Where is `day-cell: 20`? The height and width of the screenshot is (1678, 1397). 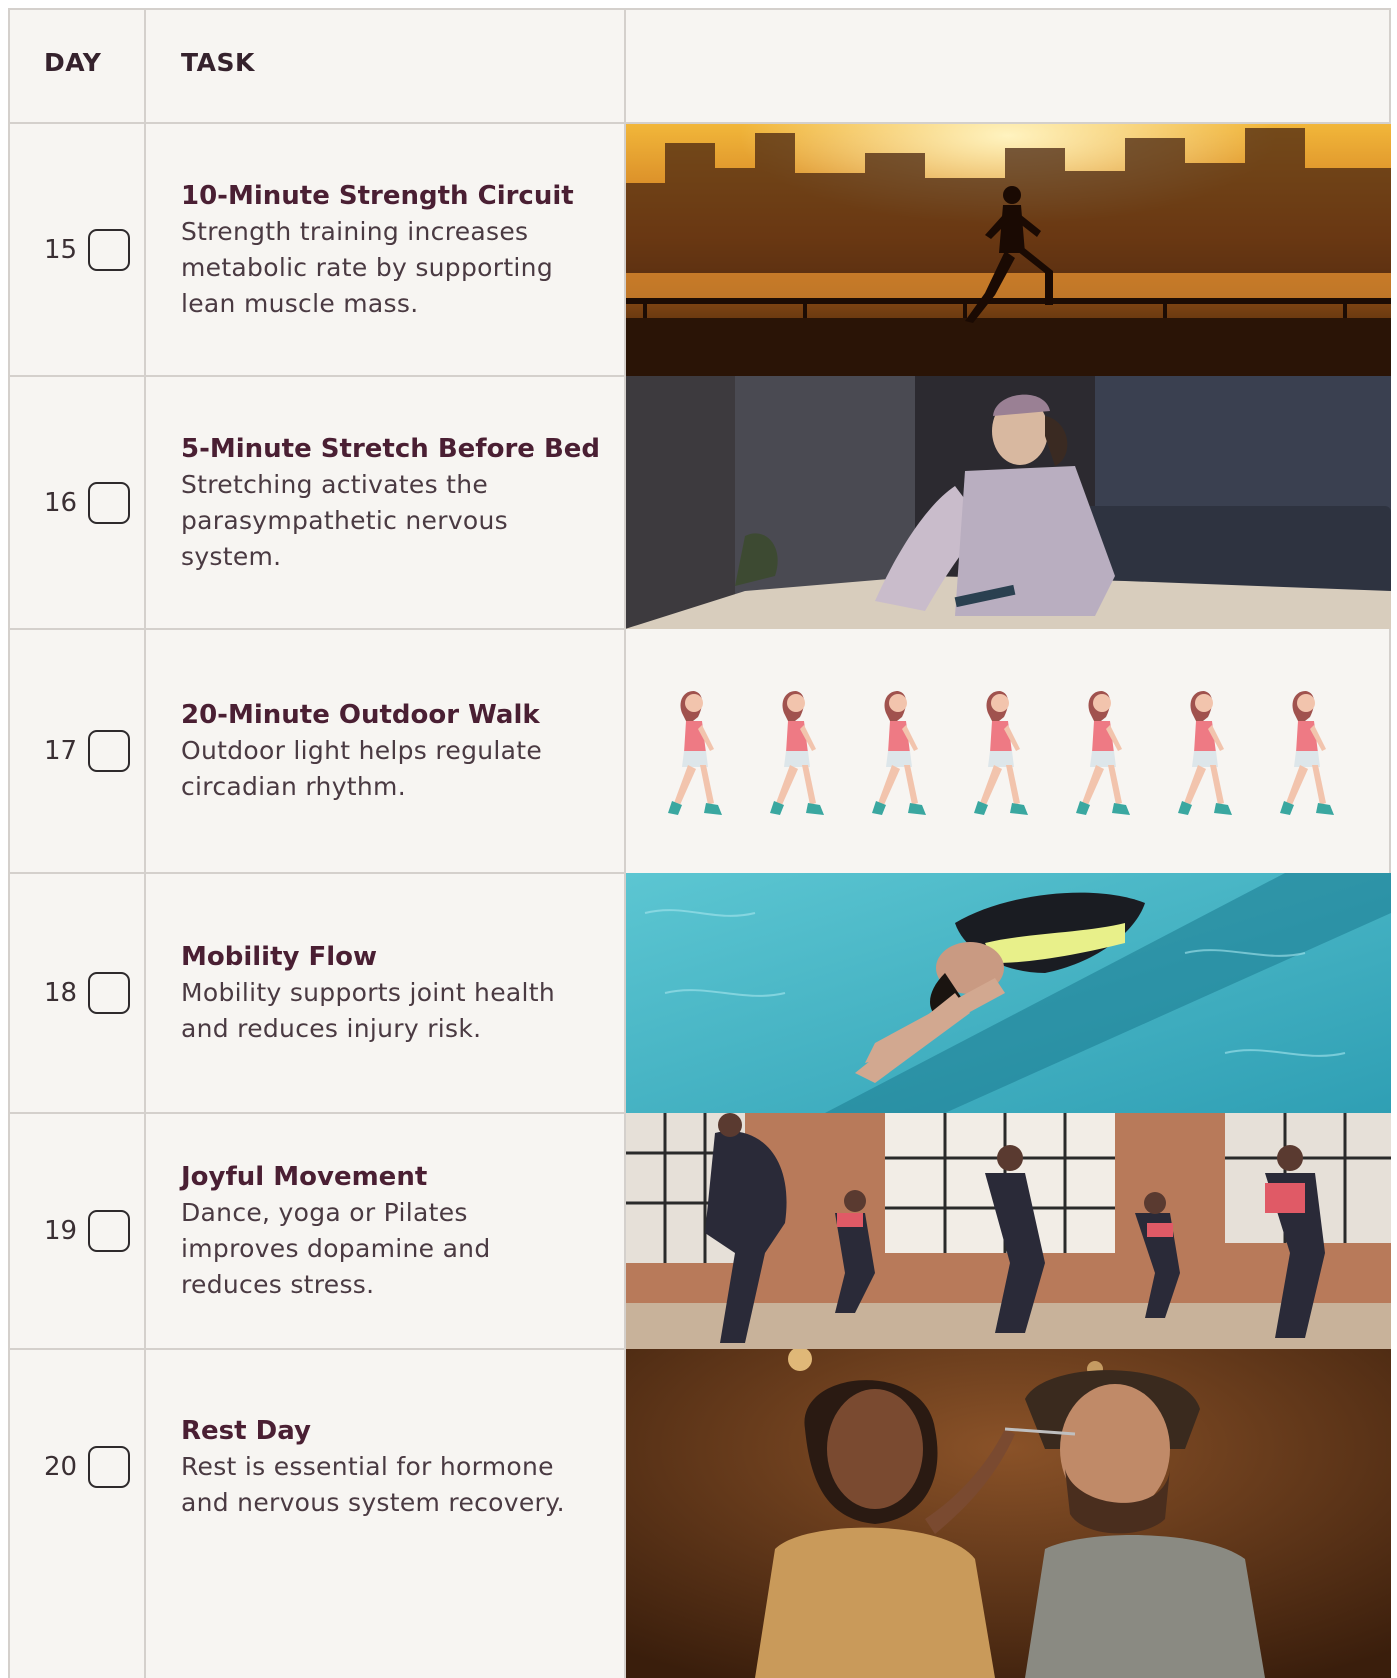 day-cell: 20 is located at coordinates (76, 1513).